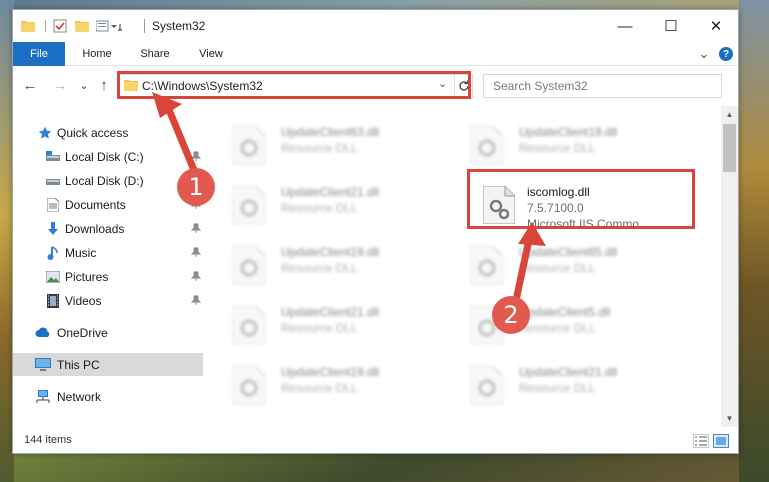  I want to click on network-icon, so click(43, 397).